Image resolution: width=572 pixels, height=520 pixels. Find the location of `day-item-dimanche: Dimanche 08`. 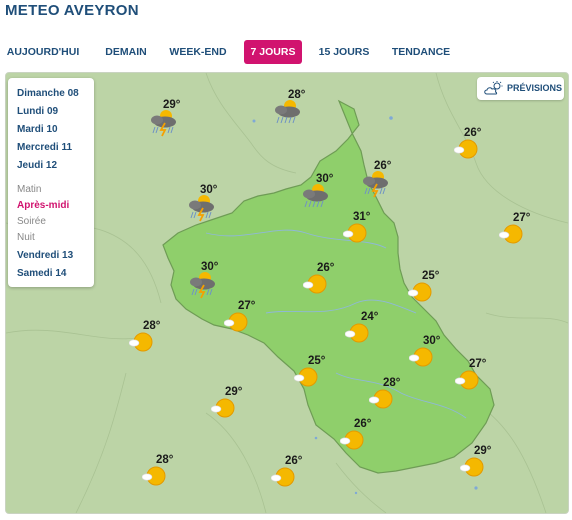

day-item-dimanche: Dimanche 08 is located at coordinates (48, 93).